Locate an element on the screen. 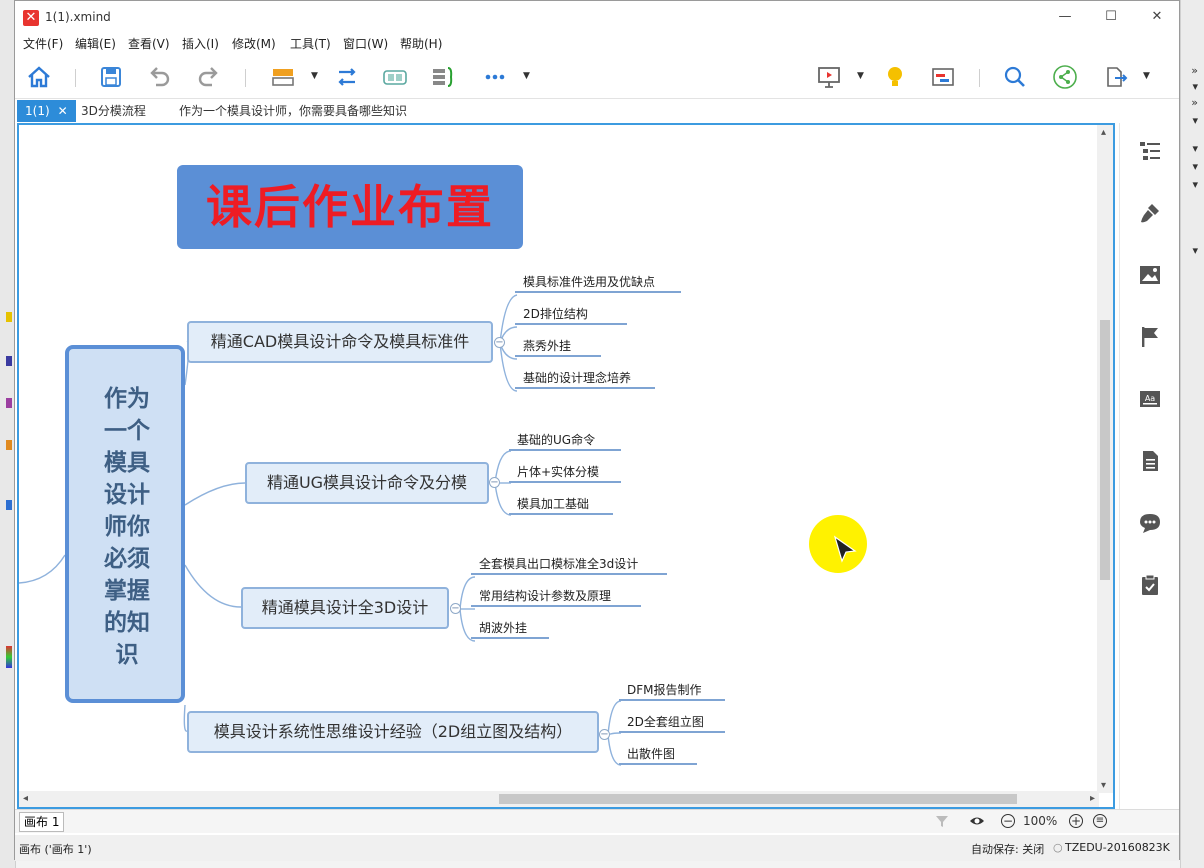 The image size is (1204, 868). horizontal-scrollbar: ◂ ▸ is located at coordinates (559, 799).